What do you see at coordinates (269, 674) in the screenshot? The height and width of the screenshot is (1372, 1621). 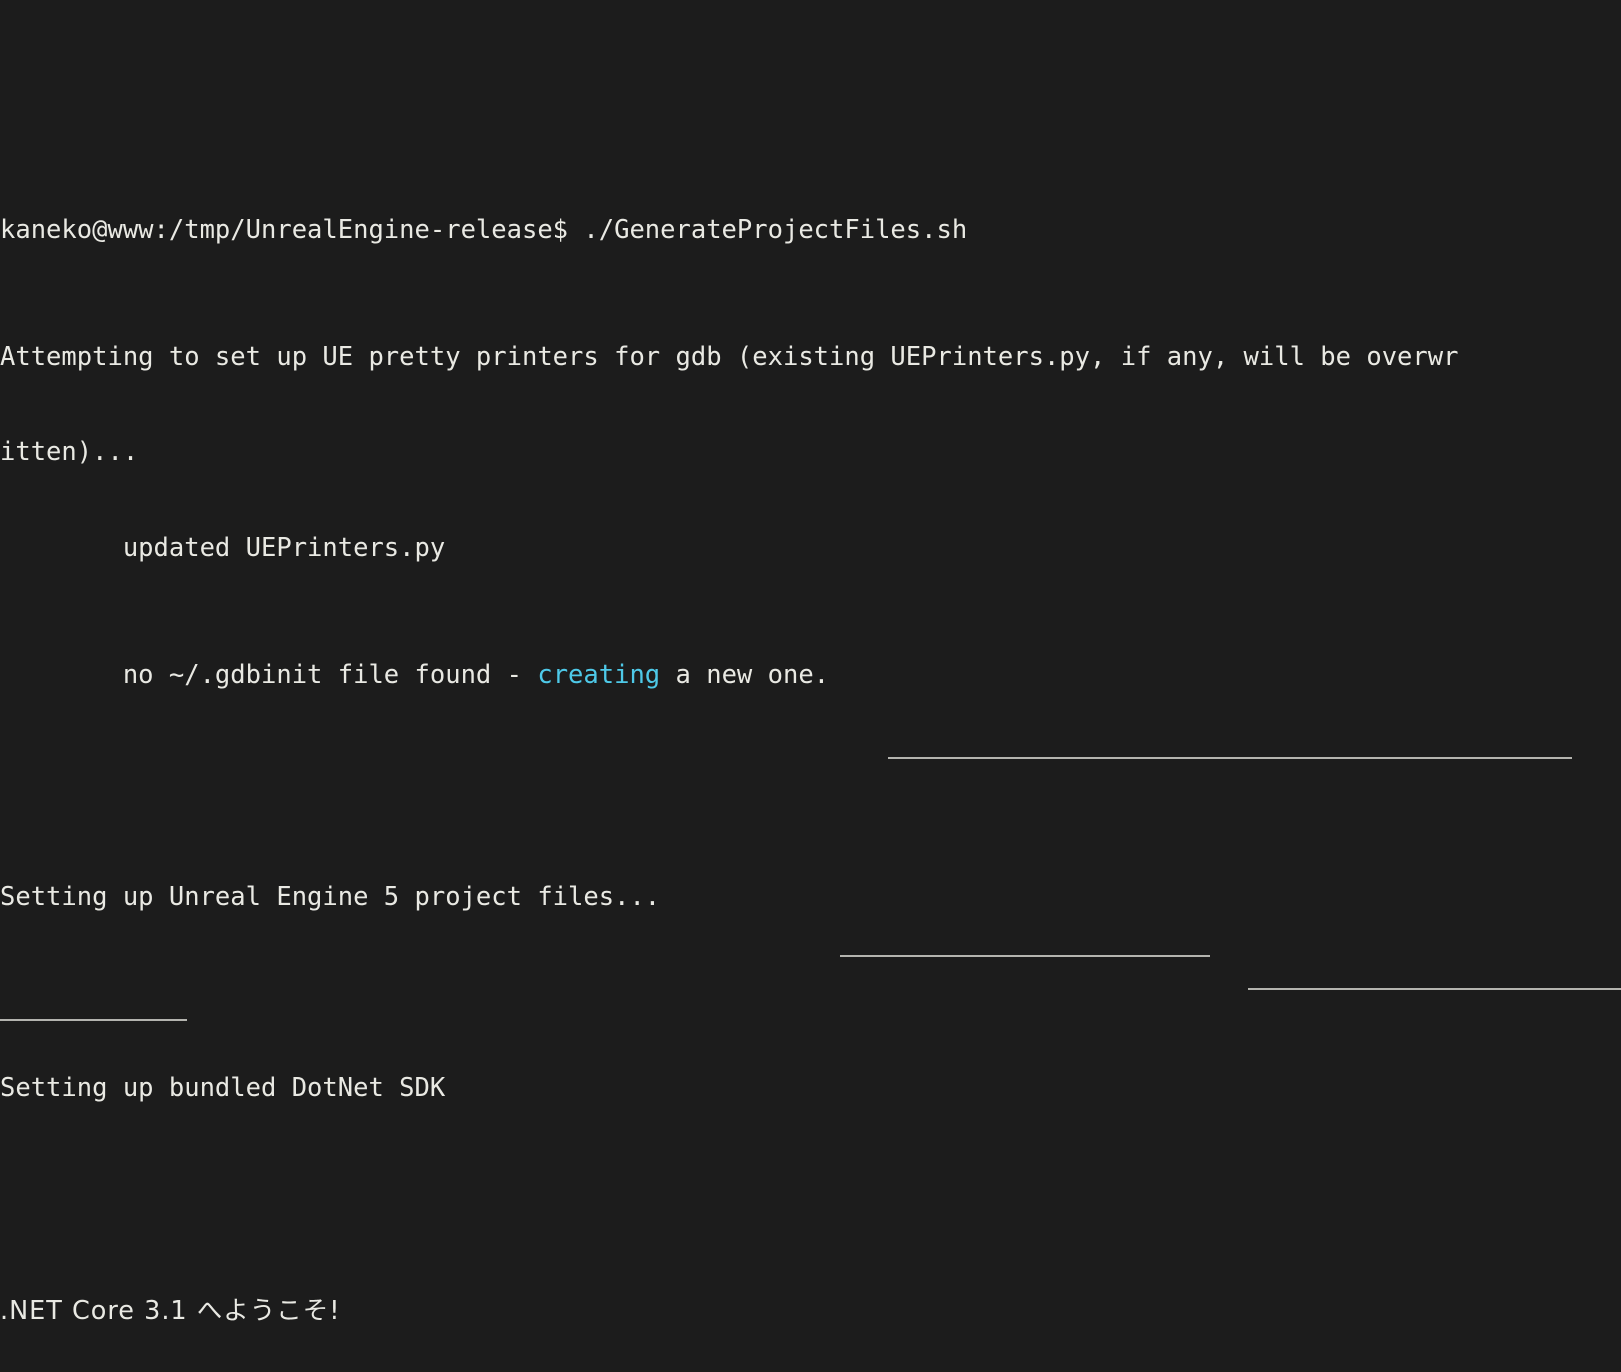 I see `gdbinit-prefix: no ~/.gdbinit file found -` at bounding box center [269, 674].